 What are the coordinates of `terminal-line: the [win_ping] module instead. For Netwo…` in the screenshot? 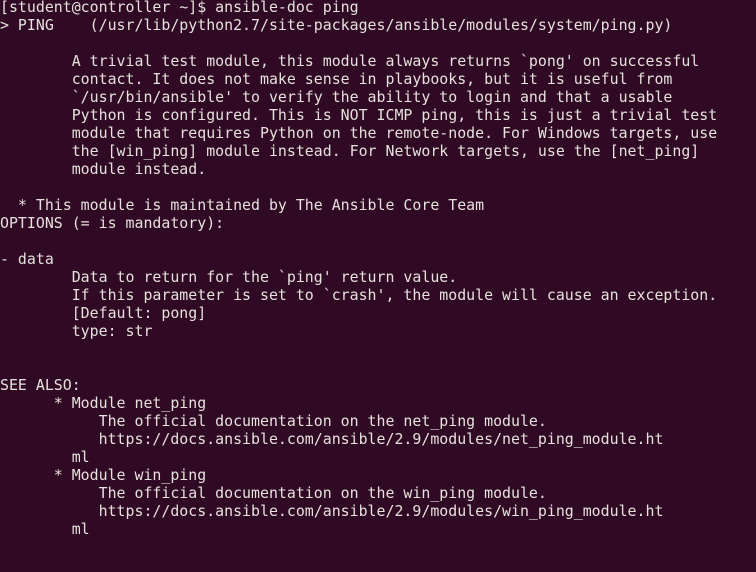 It's located at (350, 151).